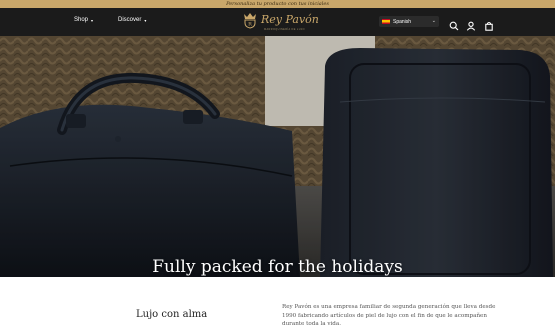 This screenshot has height=330, width=555. I want to click on language-selector: Spanish ⌄, so click(409, 21).